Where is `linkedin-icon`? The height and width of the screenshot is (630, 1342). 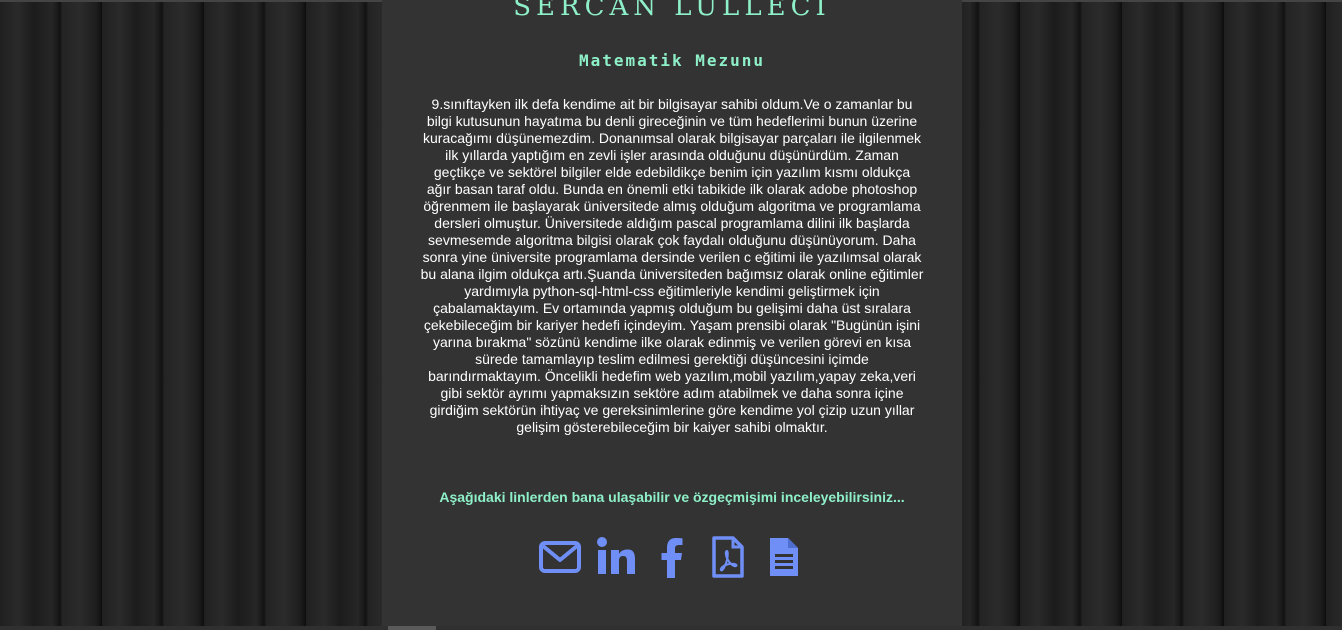
linkedin-icon is located at coordinates (616, 555).